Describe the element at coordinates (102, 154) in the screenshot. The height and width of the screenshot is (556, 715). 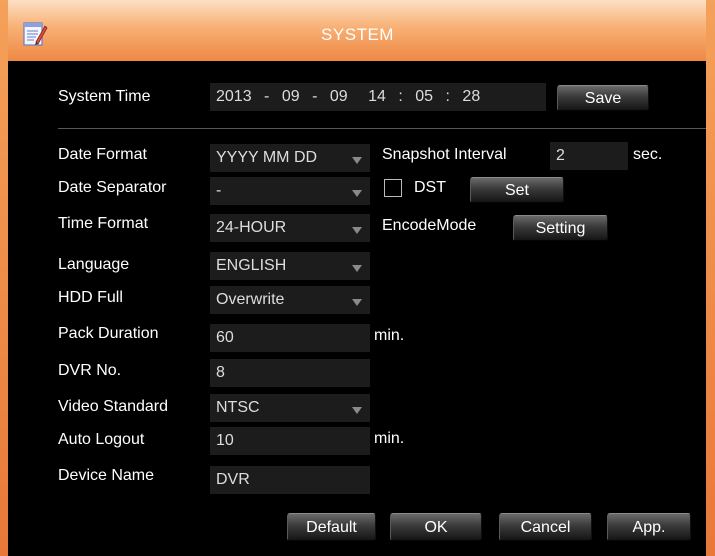
I see `date-format-label: Date Format` at that location.